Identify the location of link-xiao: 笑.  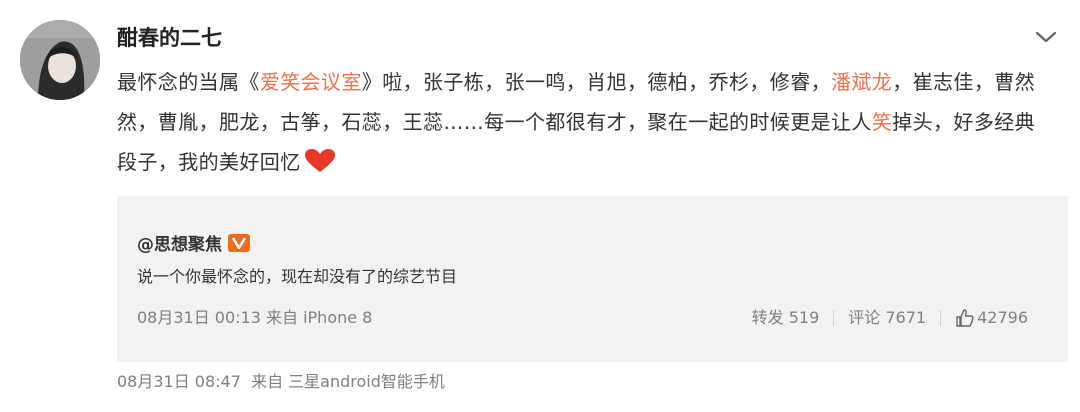
(882, 122).